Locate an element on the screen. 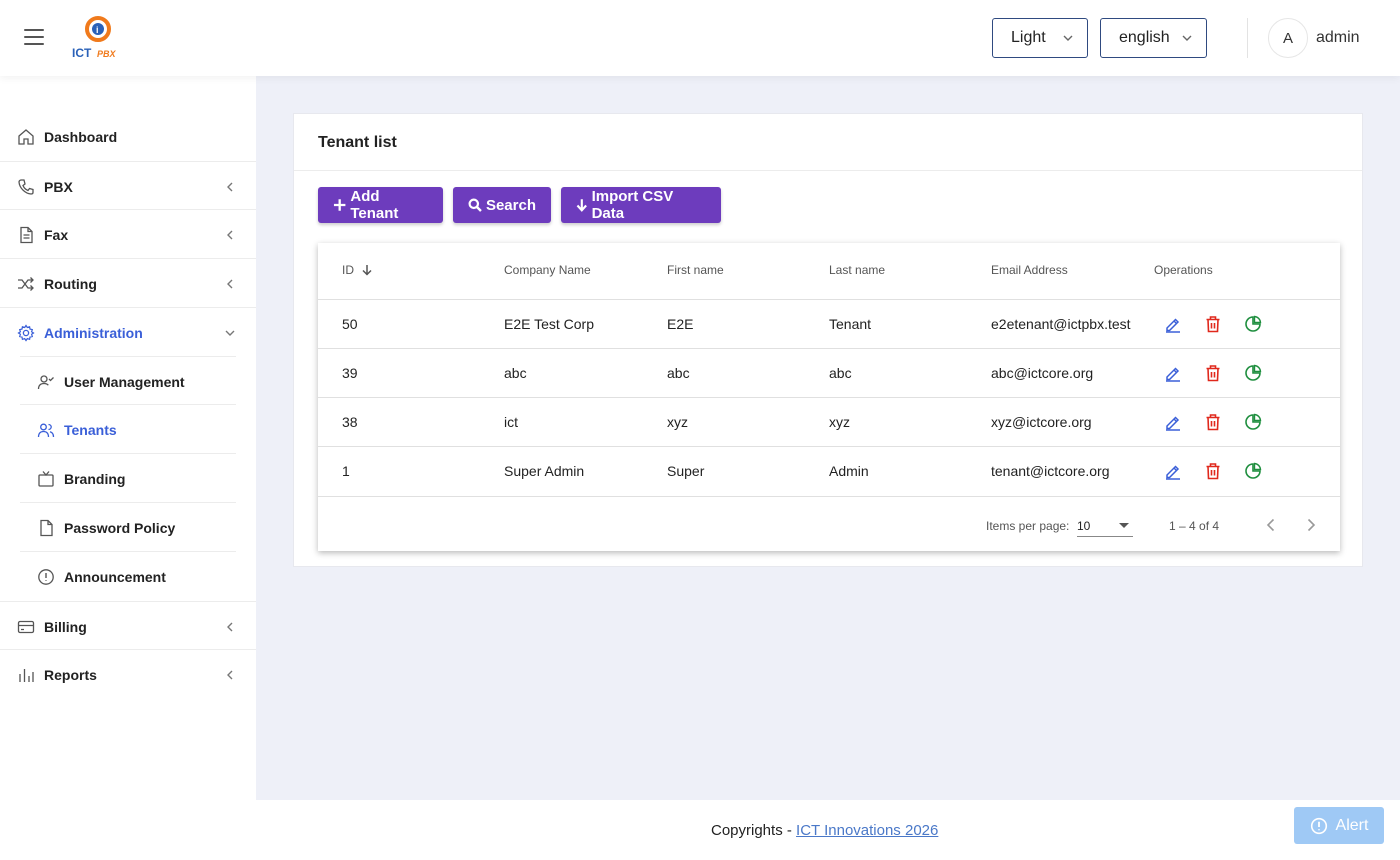 The image size is (1400, 860). table-row: 38 ict xyz xyz xyz@ictcore.org is located at coordinates (829, 421).